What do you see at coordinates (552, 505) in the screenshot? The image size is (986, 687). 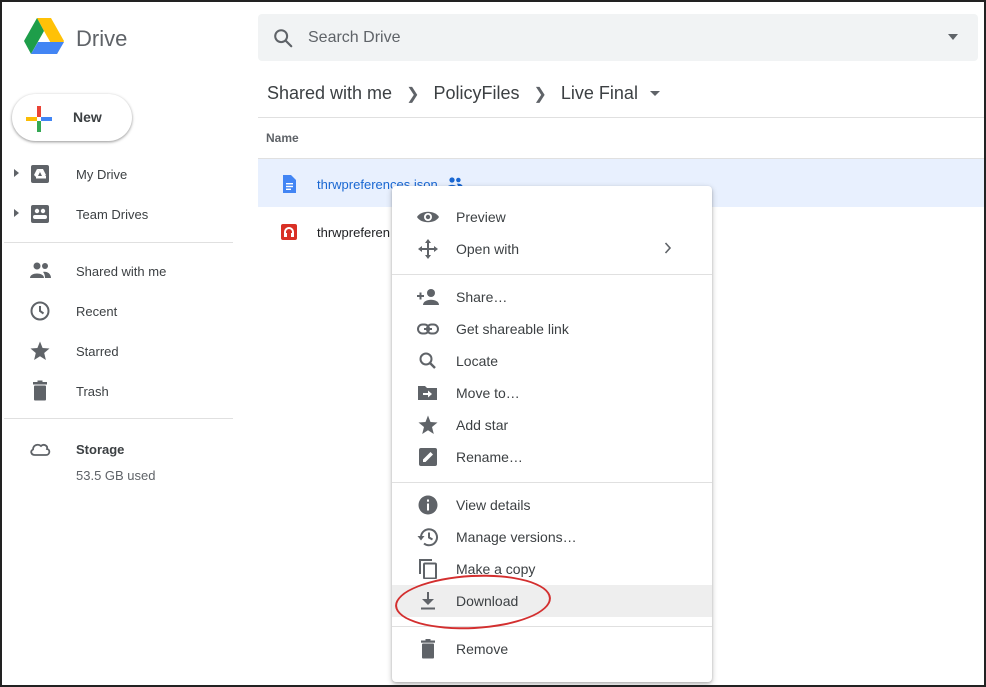 I see `menu-item-view-details: View details` at bounding box center [552, 505].